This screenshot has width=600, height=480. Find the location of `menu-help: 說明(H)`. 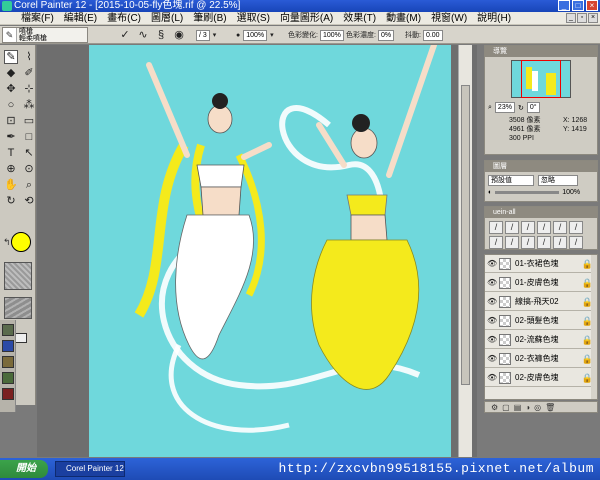

menu-help: 說明(H) is located at coordinates (494, 18).